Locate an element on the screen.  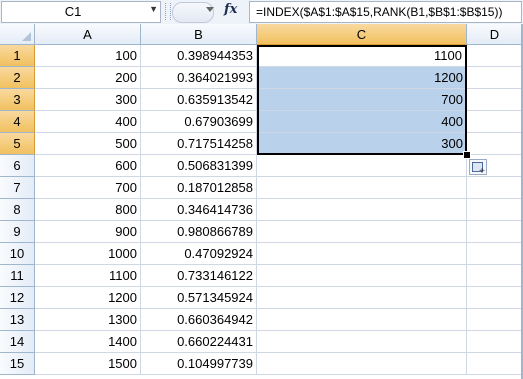
cell-a15: 1500 is located at coordinates (88, 364).